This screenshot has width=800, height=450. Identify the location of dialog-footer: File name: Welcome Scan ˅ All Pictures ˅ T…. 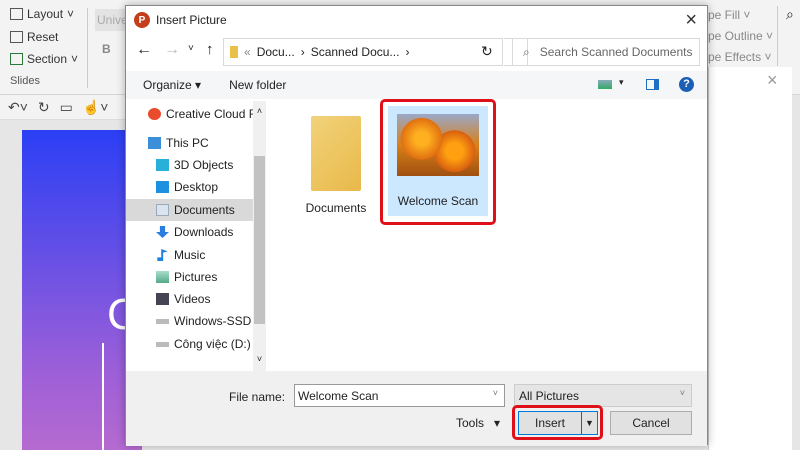
(416, 408).